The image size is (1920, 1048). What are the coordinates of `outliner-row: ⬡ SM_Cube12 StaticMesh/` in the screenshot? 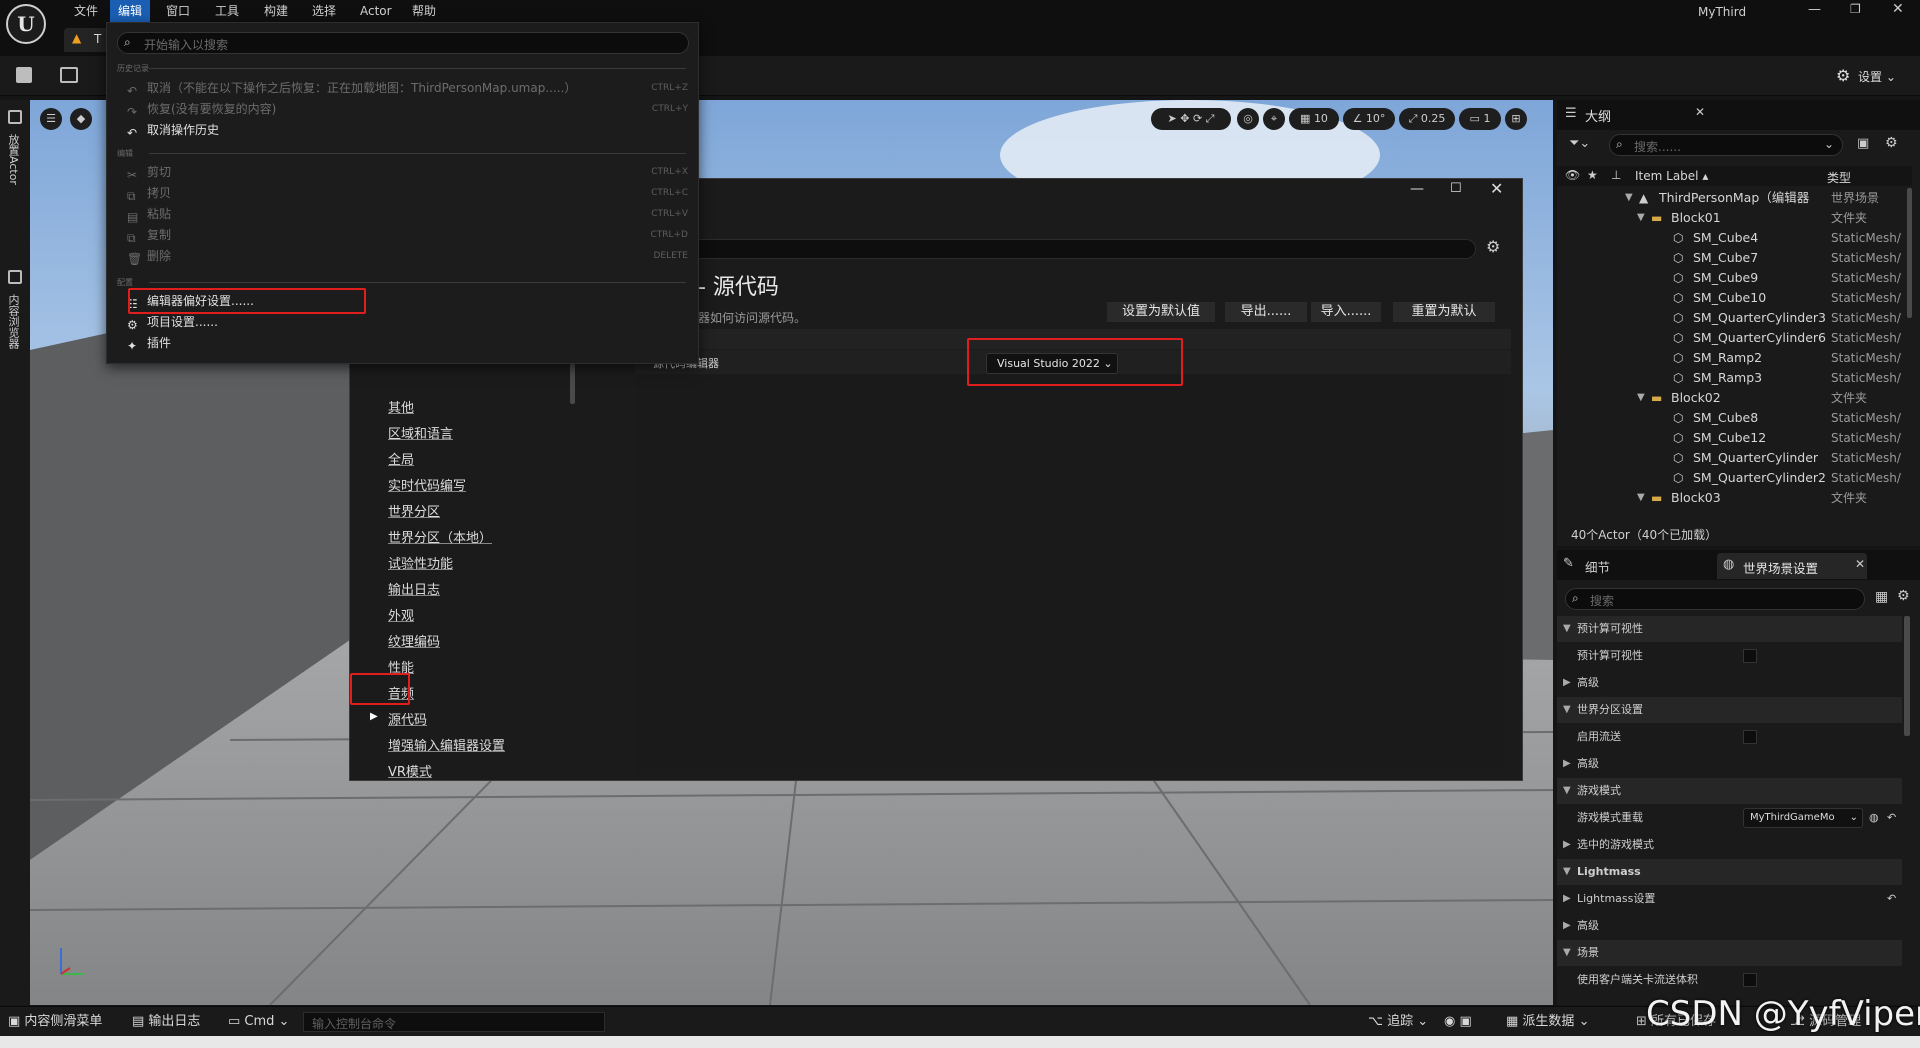 It's located at (1734, 438).